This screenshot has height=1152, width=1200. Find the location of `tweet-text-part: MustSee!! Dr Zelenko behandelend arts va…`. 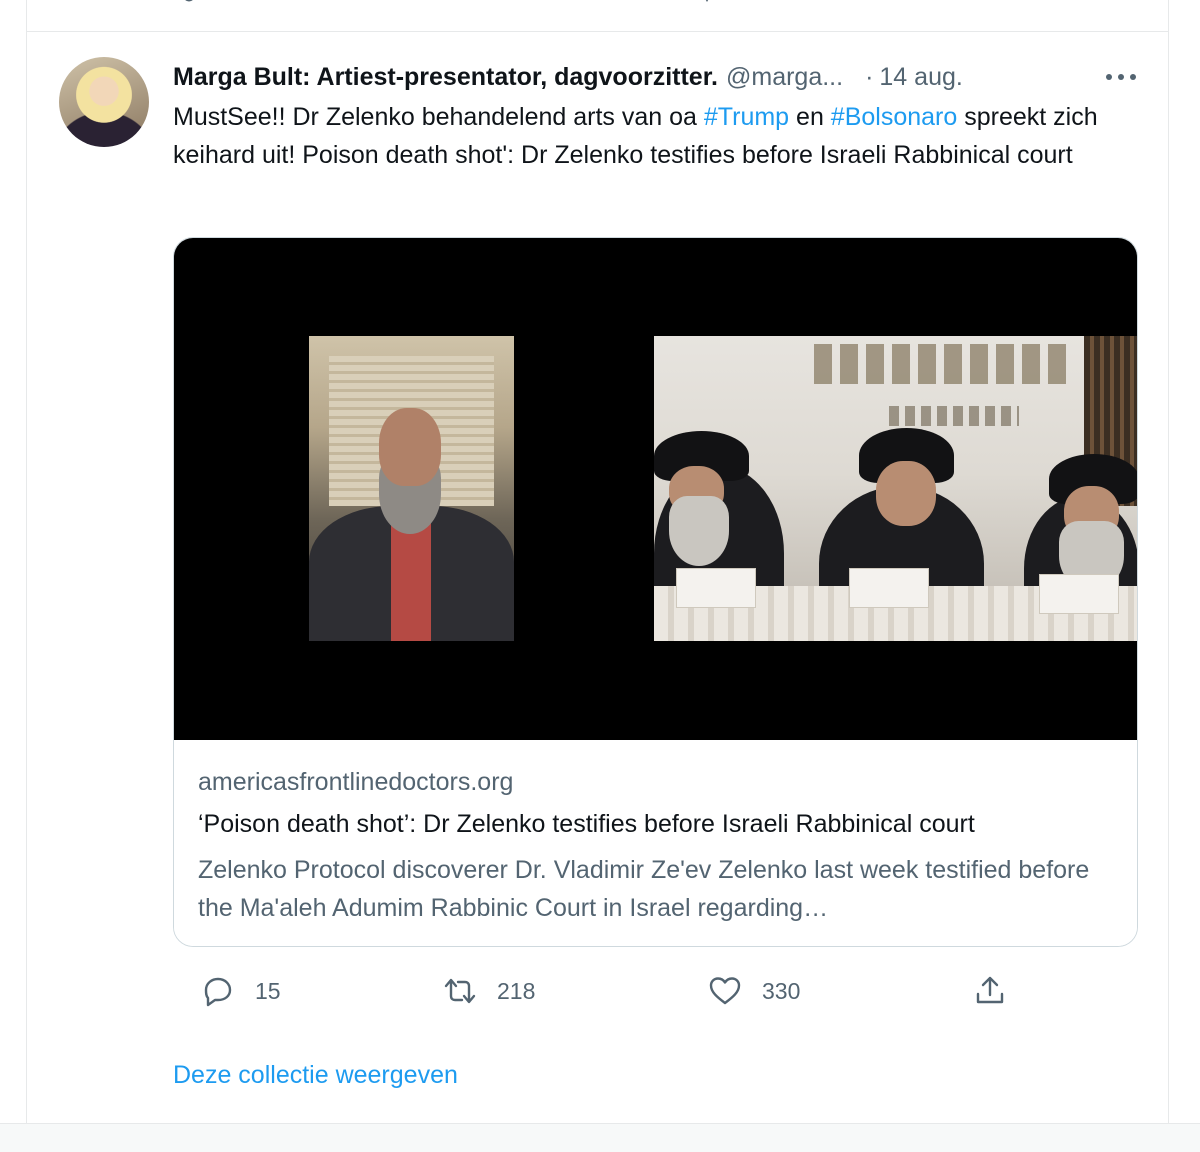

tweet-text-part: MustSee!! Dr Zelenko behandelend arts va… is located at coordinates (438, 117).